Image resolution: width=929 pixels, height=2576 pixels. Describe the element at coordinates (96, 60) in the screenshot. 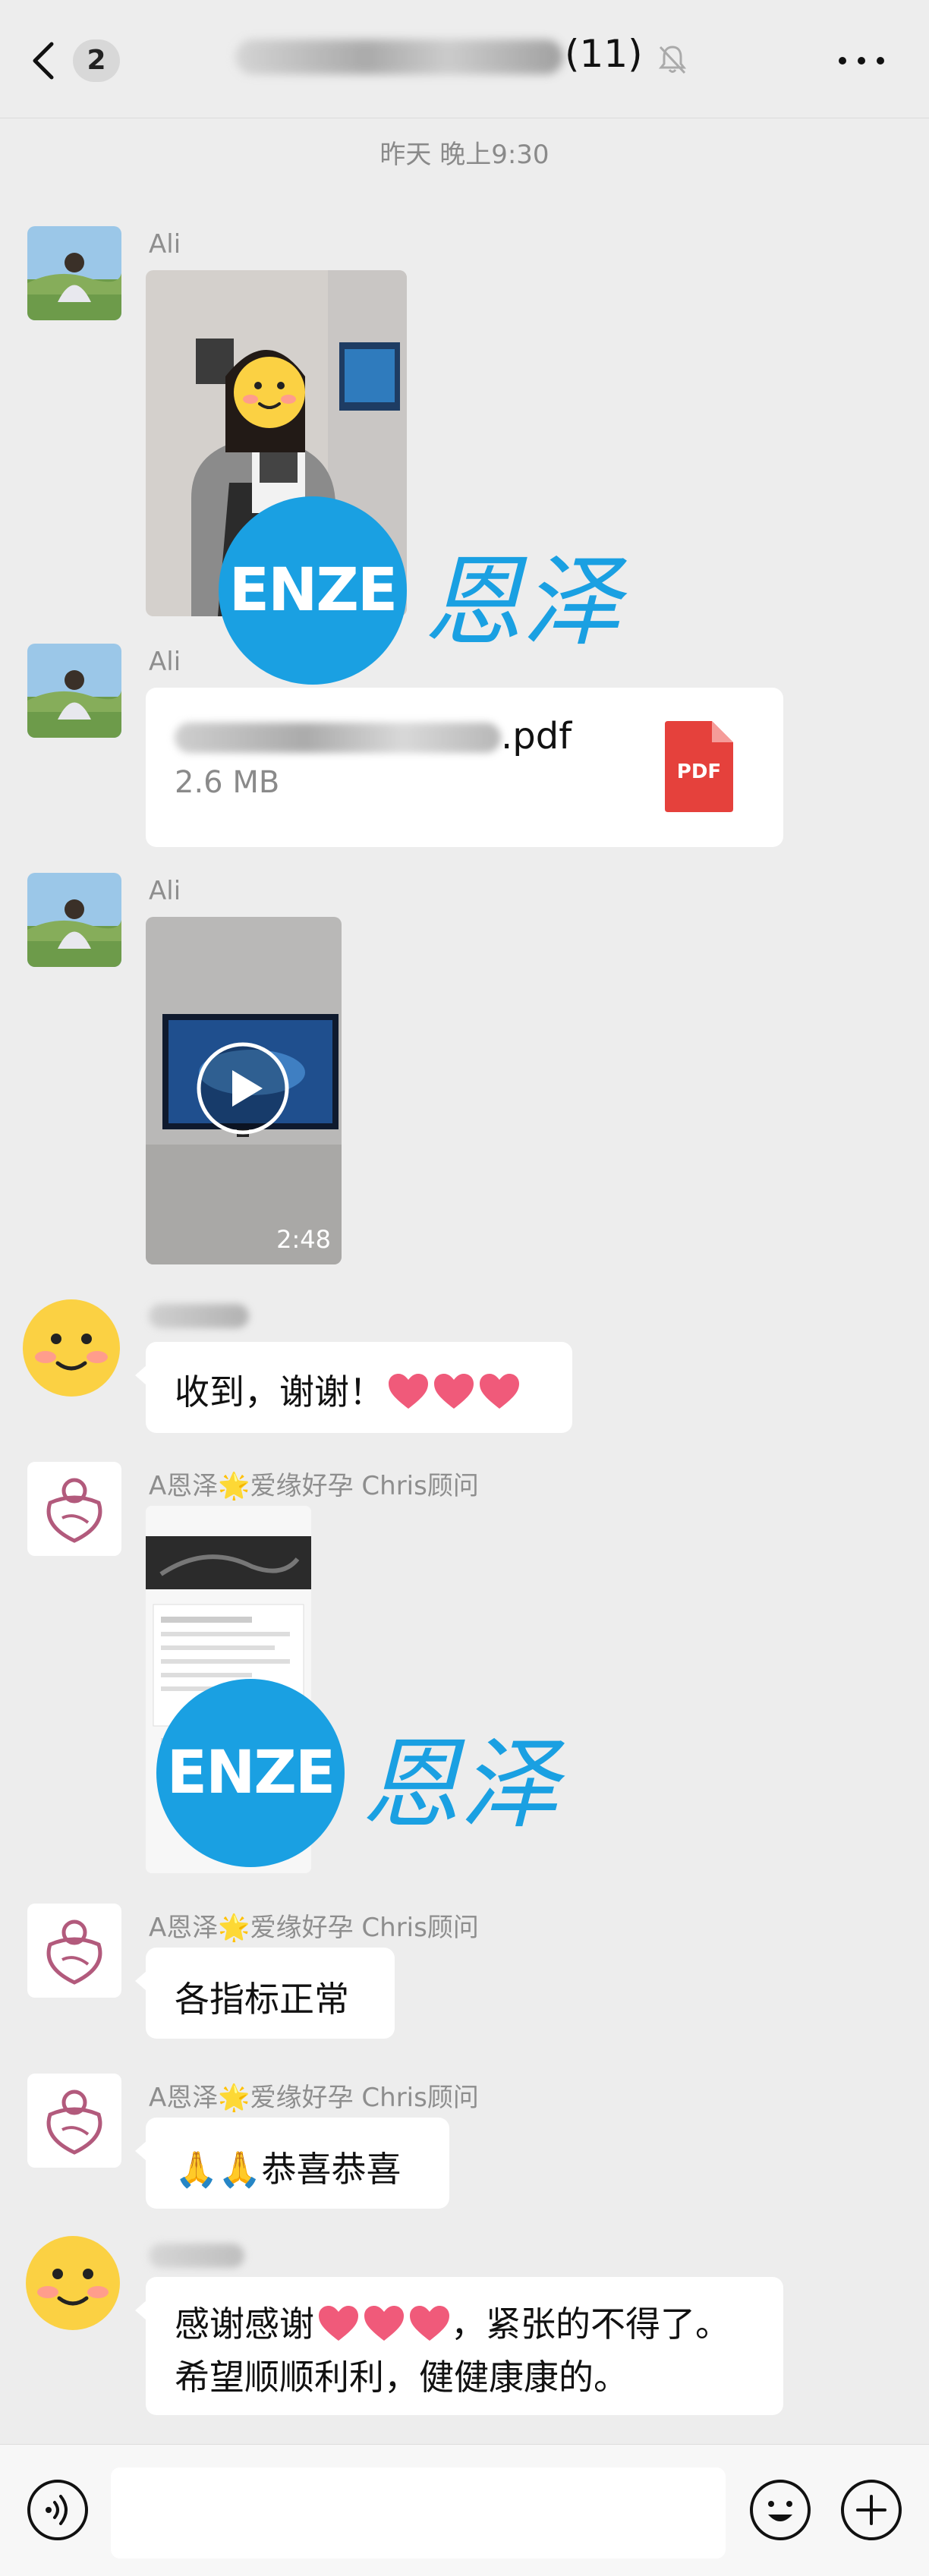

I see `unread-count-badge: 2` at that location.